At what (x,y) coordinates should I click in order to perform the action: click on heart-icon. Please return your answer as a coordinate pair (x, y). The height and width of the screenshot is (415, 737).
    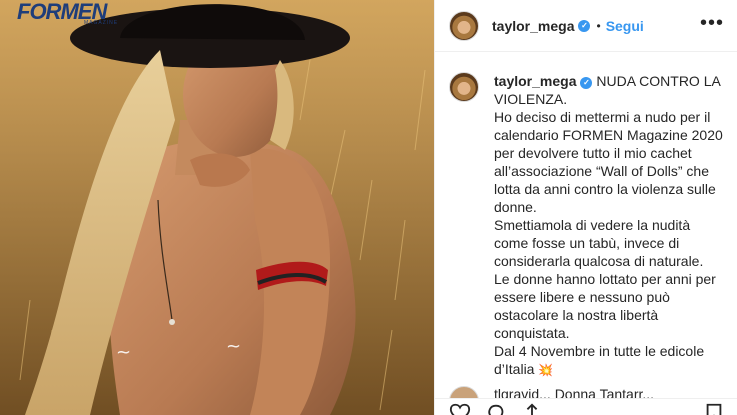
    Looking at the image, I should click on (460, 408).